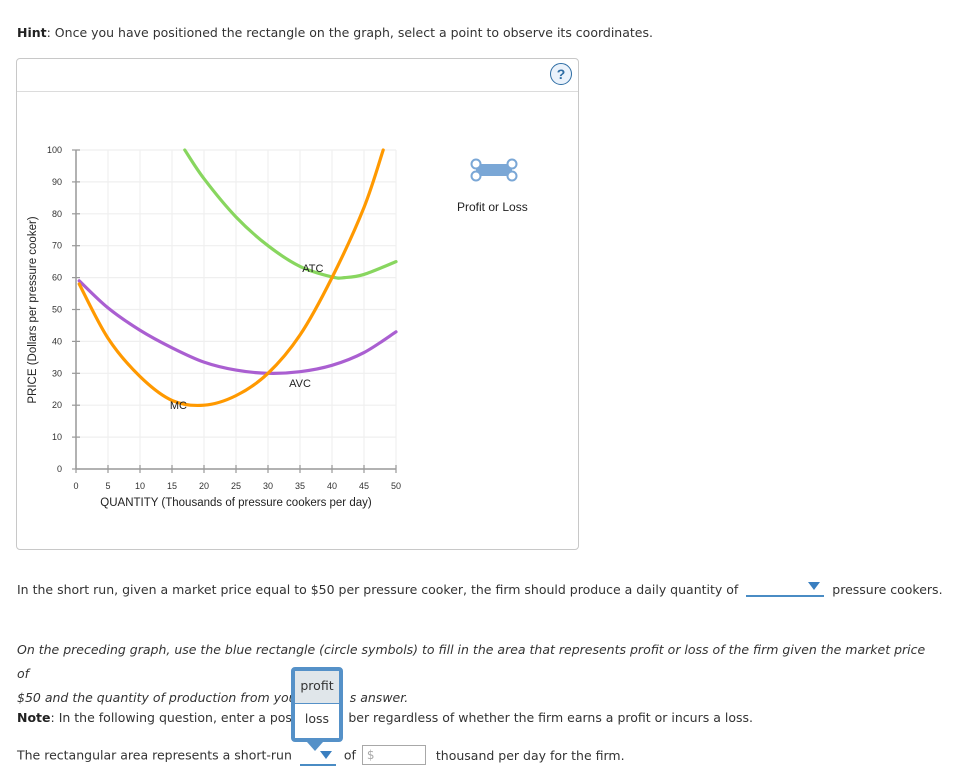 This screenshot has width=957, height=775. I want to click on y-tick-label: 100, so click(54, 150).